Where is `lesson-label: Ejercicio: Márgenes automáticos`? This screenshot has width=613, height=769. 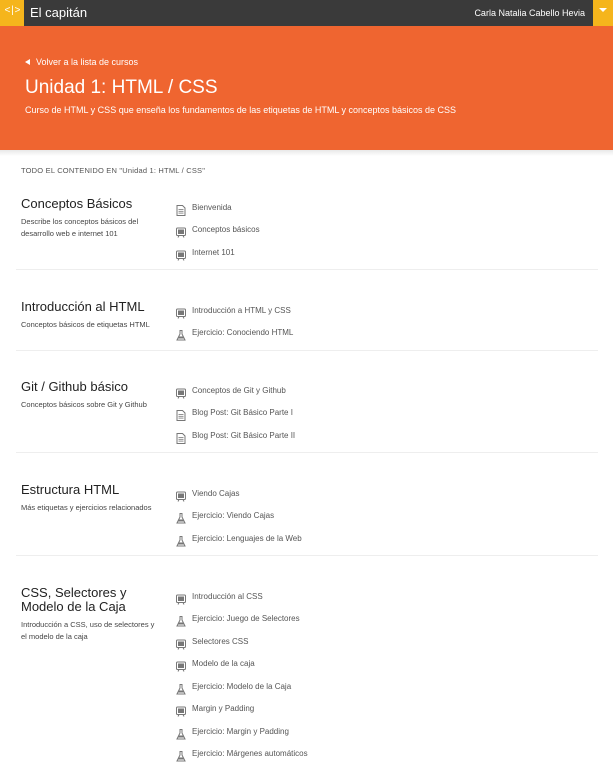 lesson-label: Ejercicio: Márgenes automáticos is located at coordinates (250, 753).